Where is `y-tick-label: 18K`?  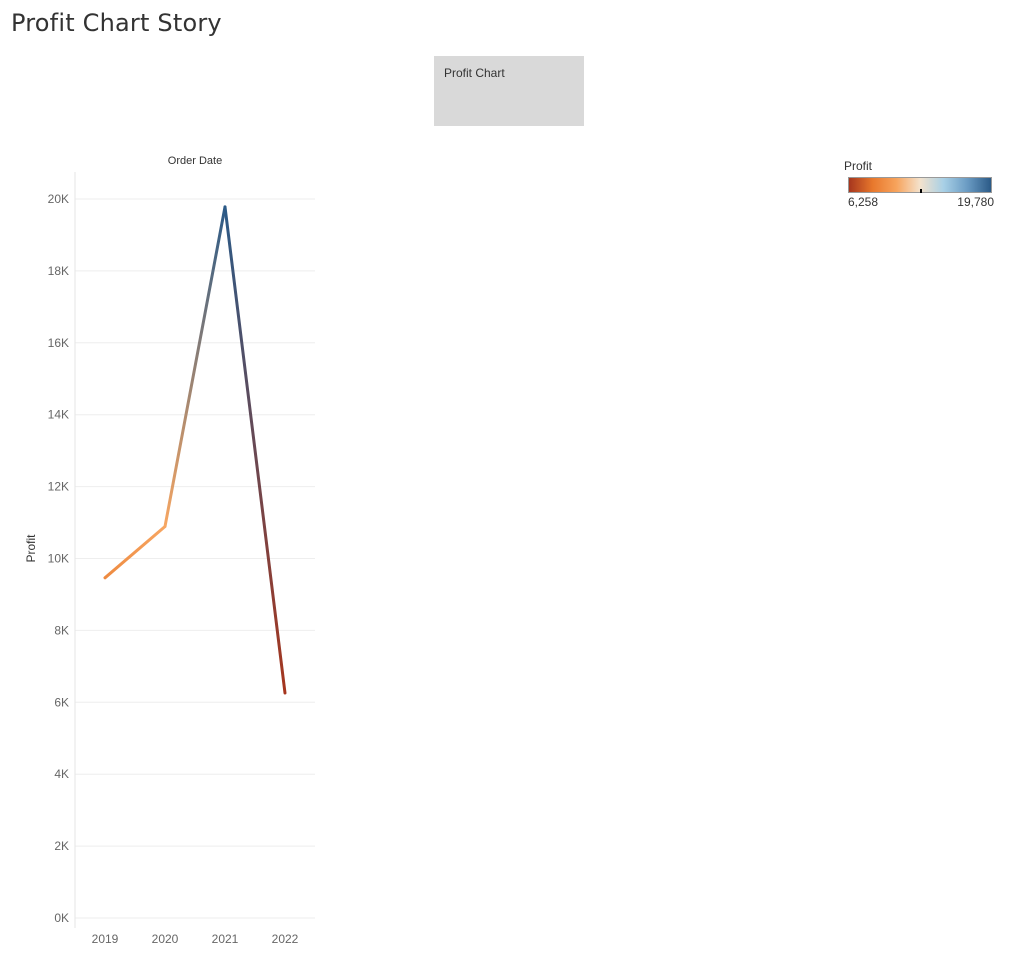 y-tick-label: 18K is located at coordinates (58, 271).